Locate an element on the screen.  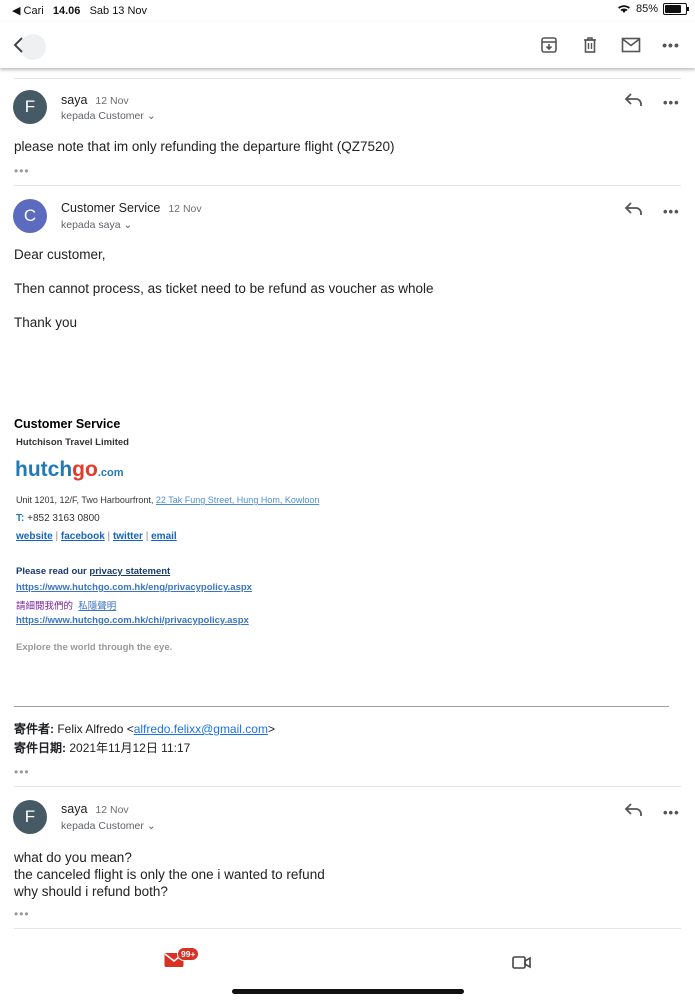
status-time: 14.06 is located at coordinates (66, 11).